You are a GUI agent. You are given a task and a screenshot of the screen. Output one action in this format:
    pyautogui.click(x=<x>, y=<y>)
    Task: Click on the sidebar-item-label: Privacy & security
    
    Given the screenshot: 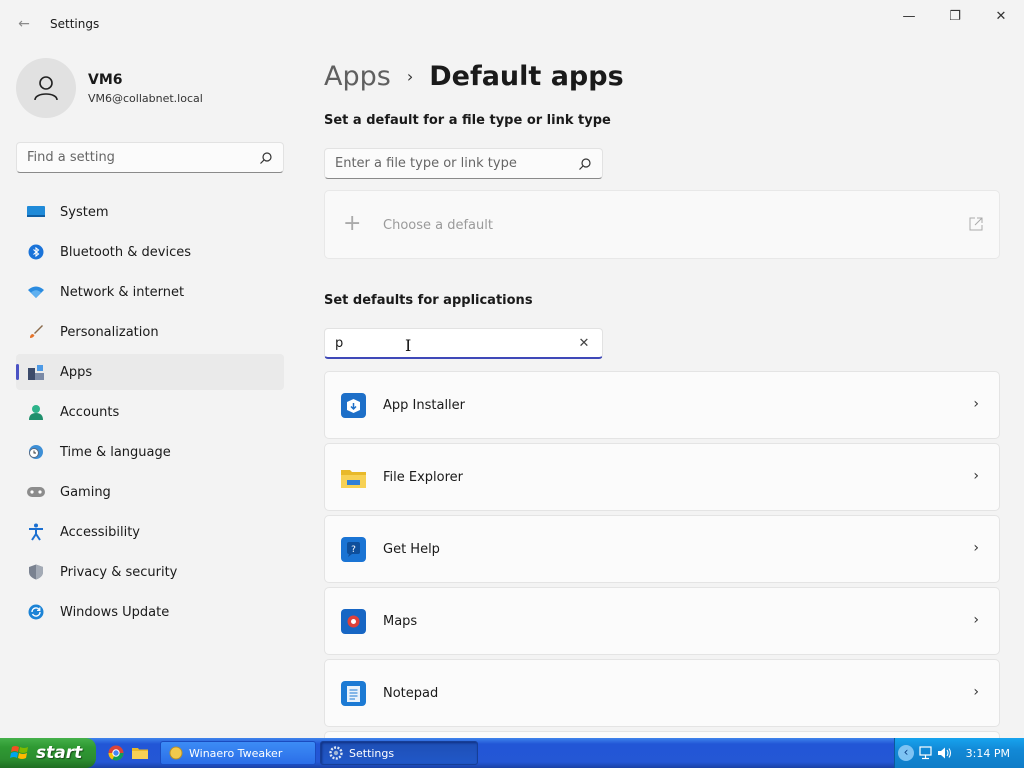 What is the action you would take?
    pyautogui.click(x=119, y=572)
    